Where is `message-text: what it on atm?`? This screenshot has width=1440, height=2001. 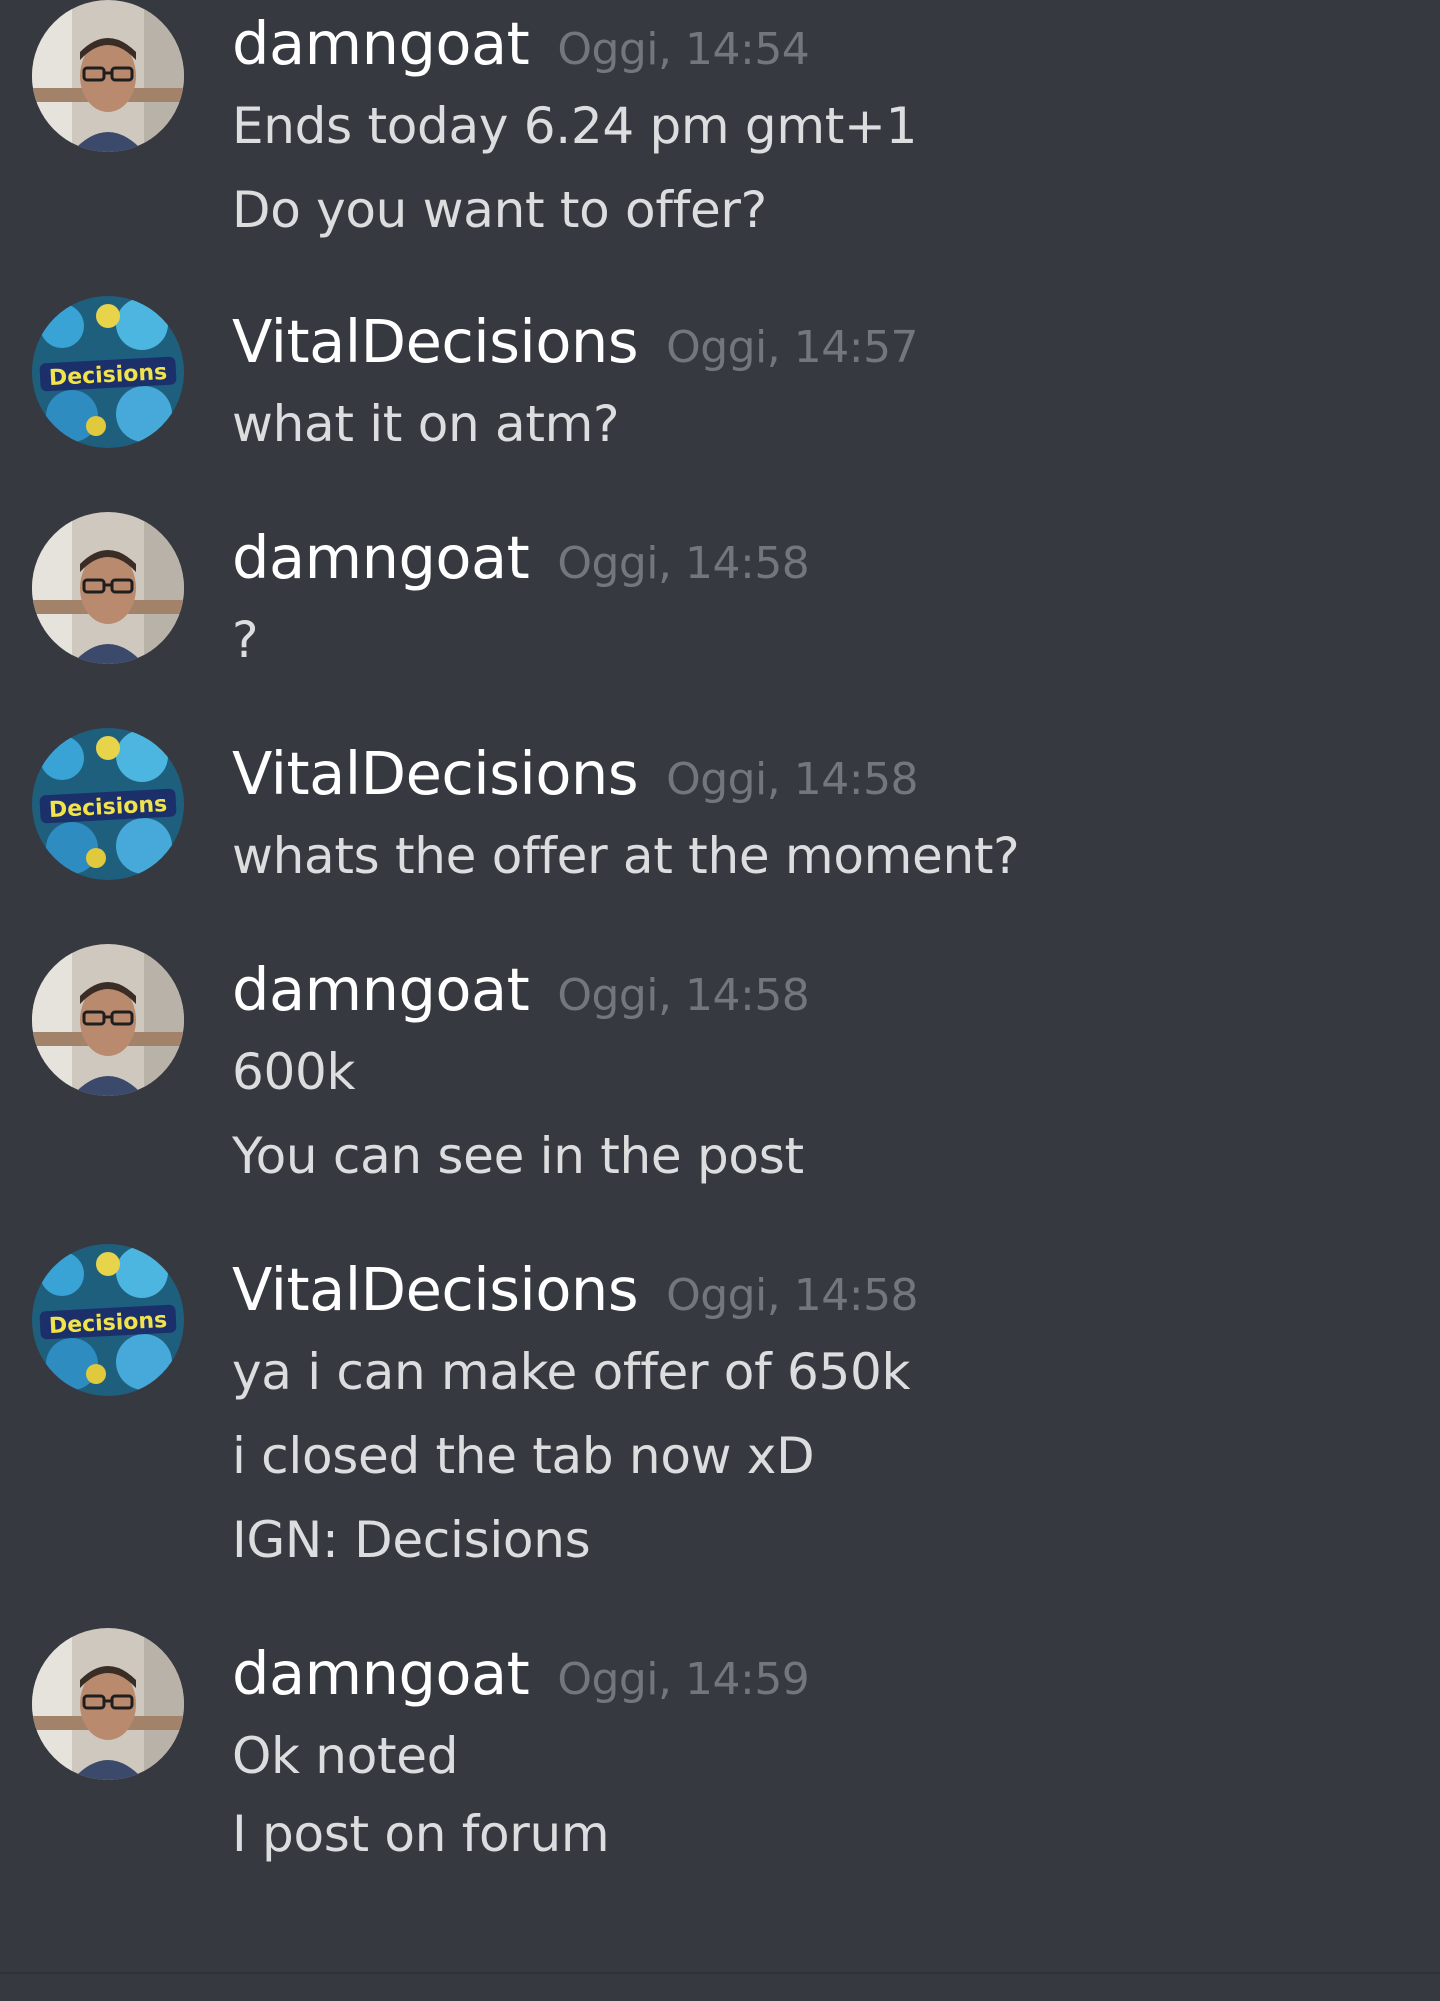 message-text: what it on atm? is located at coordinates (426, 424).